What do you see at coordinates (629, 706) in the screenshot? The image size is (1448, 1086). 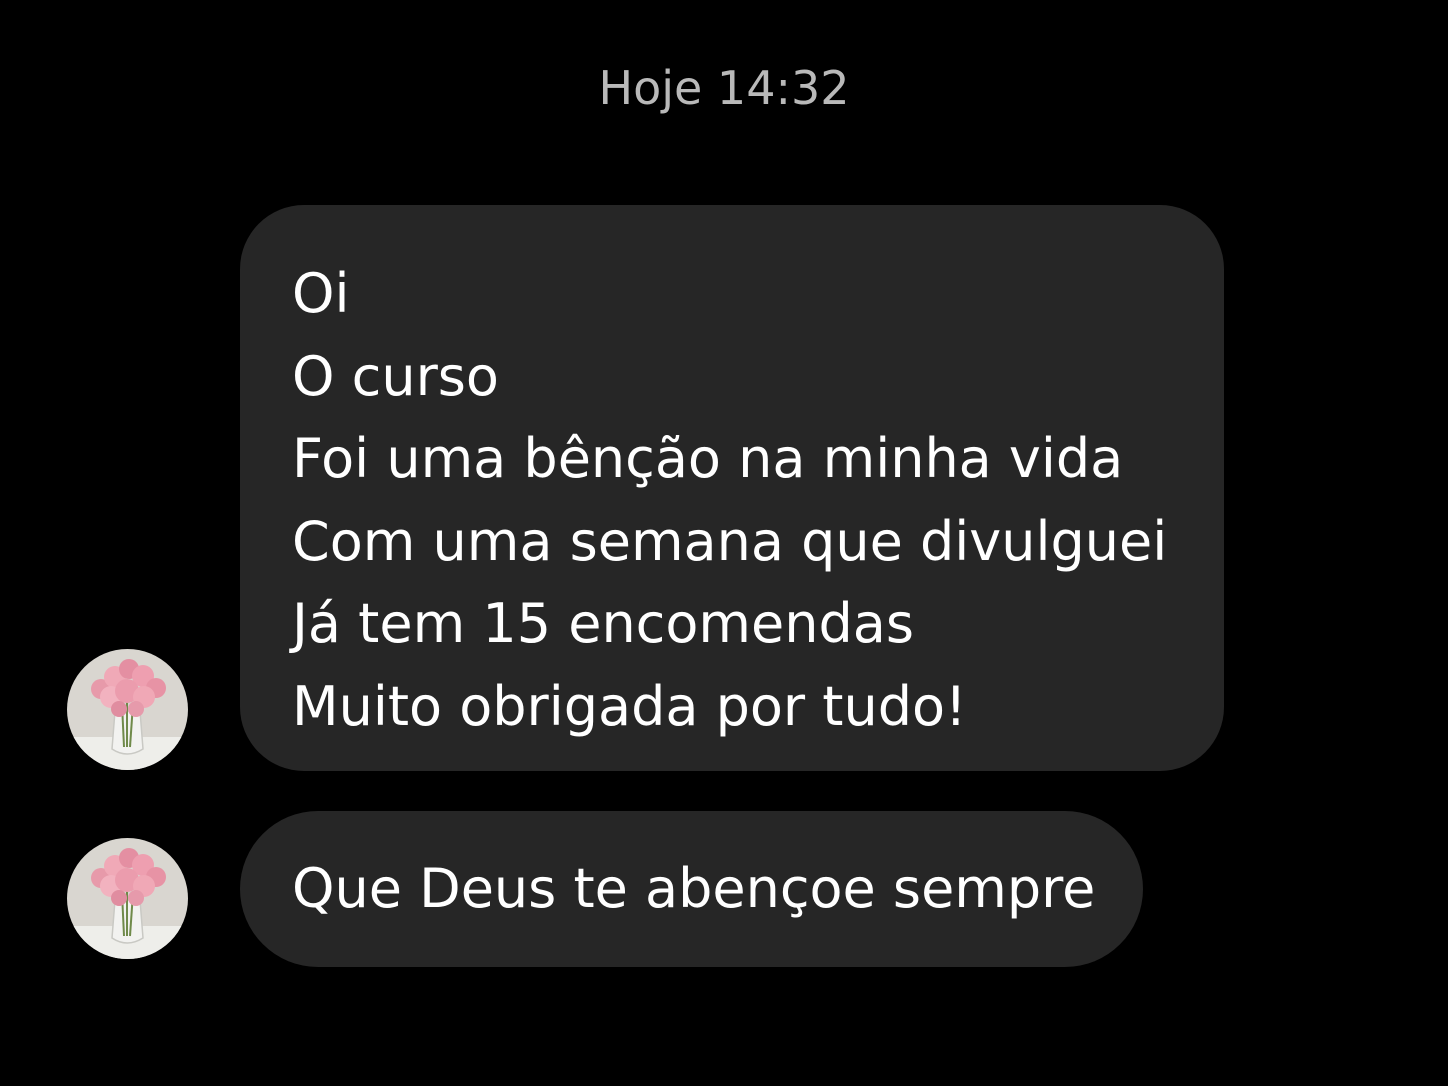 I see `message-line: Muito obrigada por tudo!` at bounding box center [629, 706].